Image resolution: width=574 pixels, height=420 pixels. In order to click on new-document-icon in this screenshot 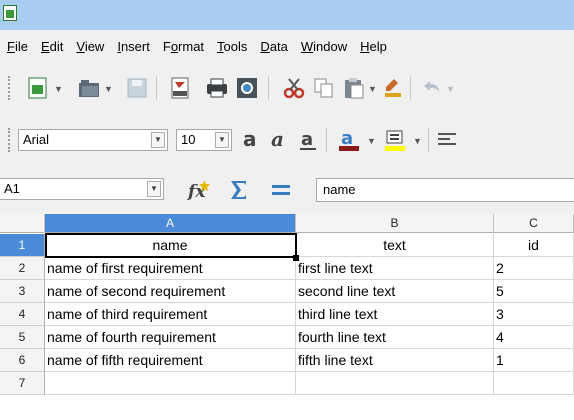, I will do `click(38, 88)`.